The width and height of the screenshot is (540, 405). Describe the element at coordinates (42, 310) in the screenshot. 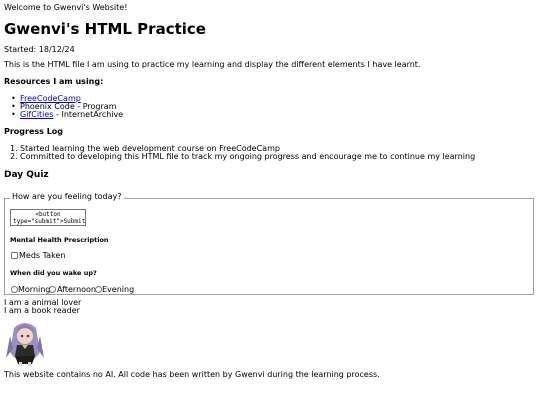

I see `fact-book-reader: I am a book reader` at that location.